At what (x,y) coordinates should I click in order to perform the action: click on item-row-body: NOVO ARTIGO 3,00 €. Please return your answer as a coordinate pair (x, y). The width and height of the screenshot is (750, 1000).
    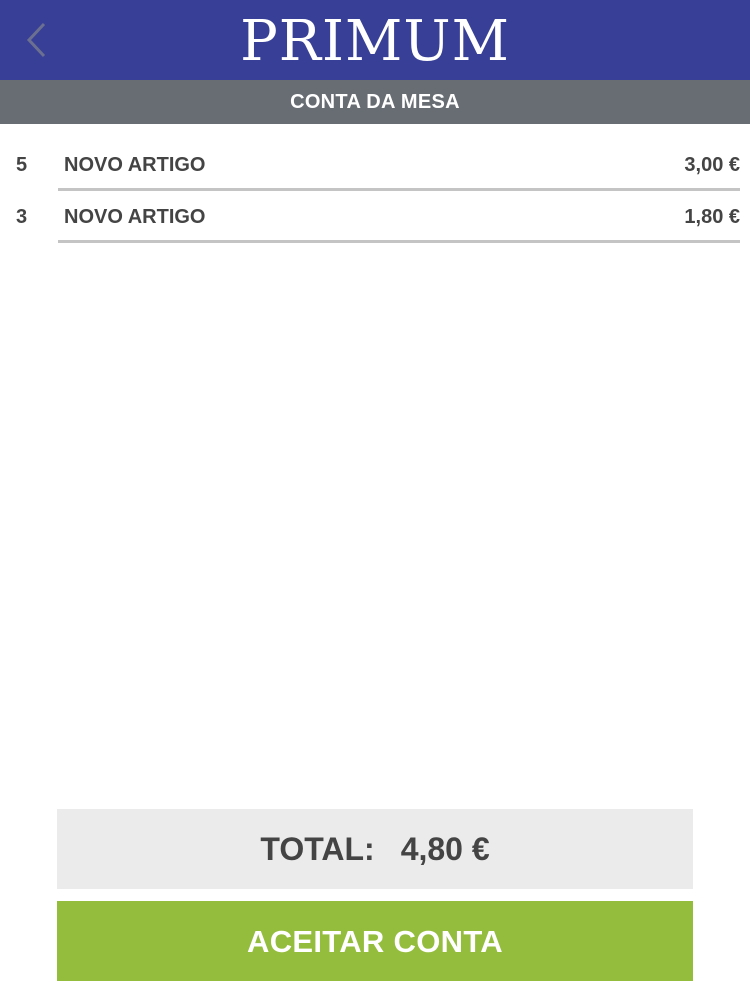
    Looking at the image, I should click on (399, 165).